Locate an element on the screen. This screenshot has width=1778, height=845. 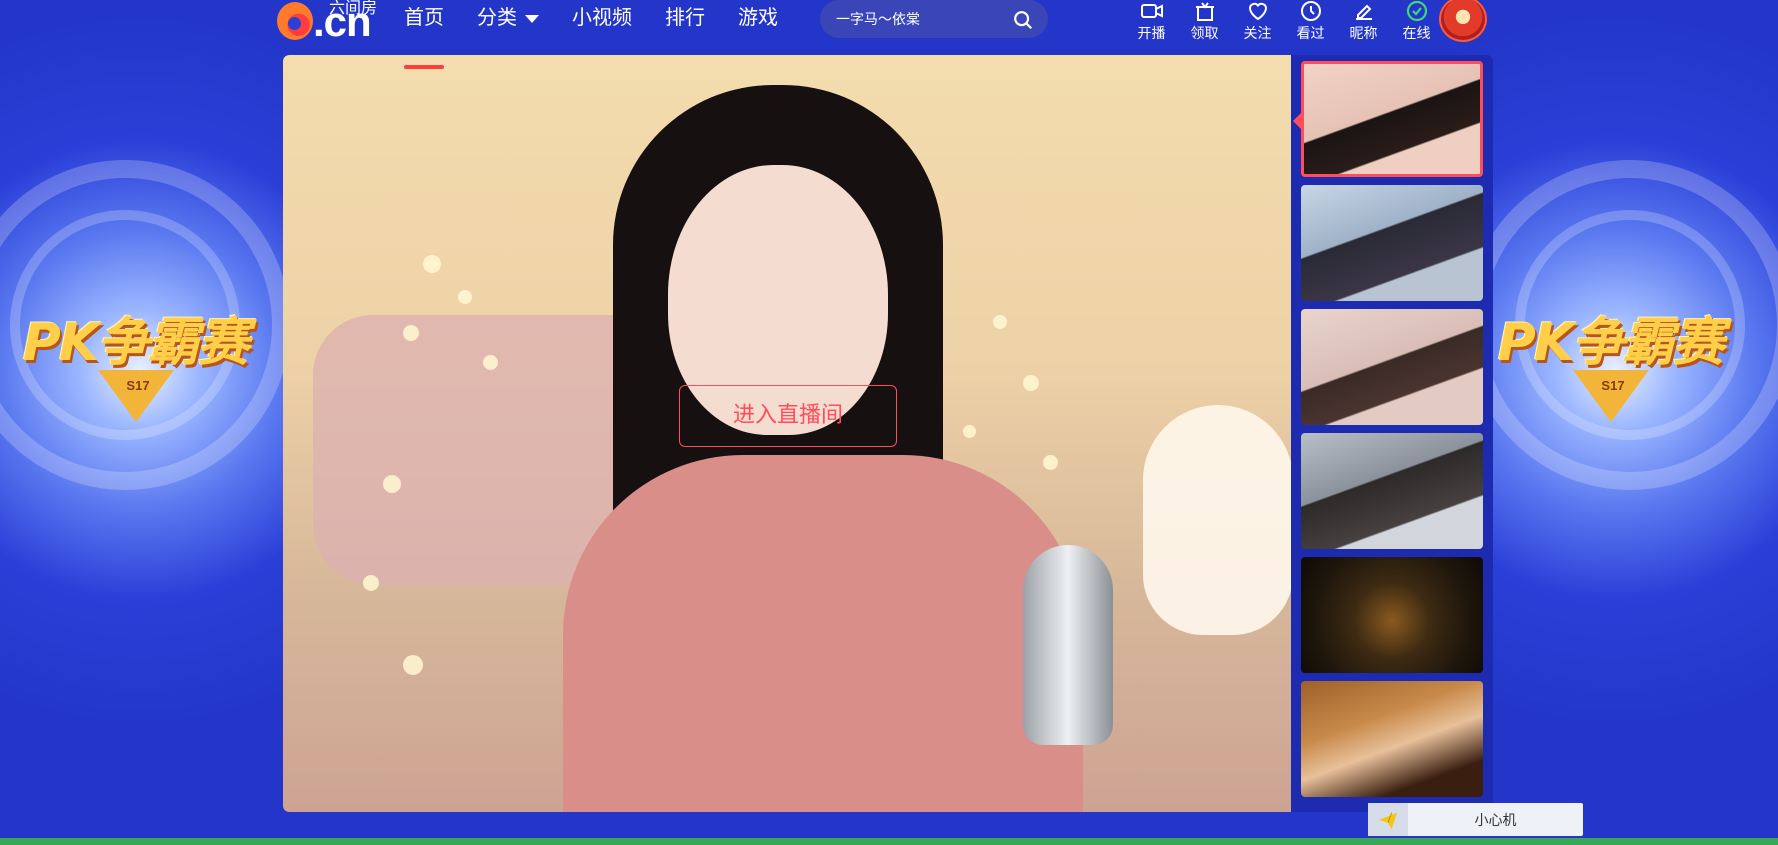
tool-label: 昵称 is located at coordinates (1363, 33).